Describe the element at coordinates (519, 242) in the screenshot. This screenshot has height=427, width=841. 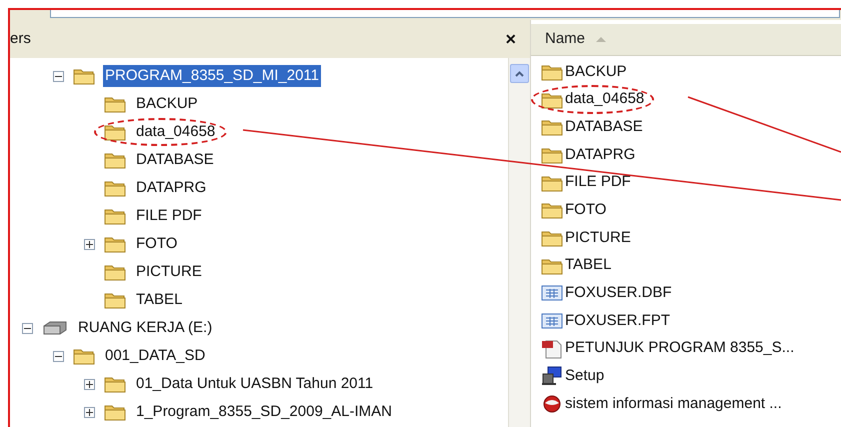
I see `scrollbar` at that location.